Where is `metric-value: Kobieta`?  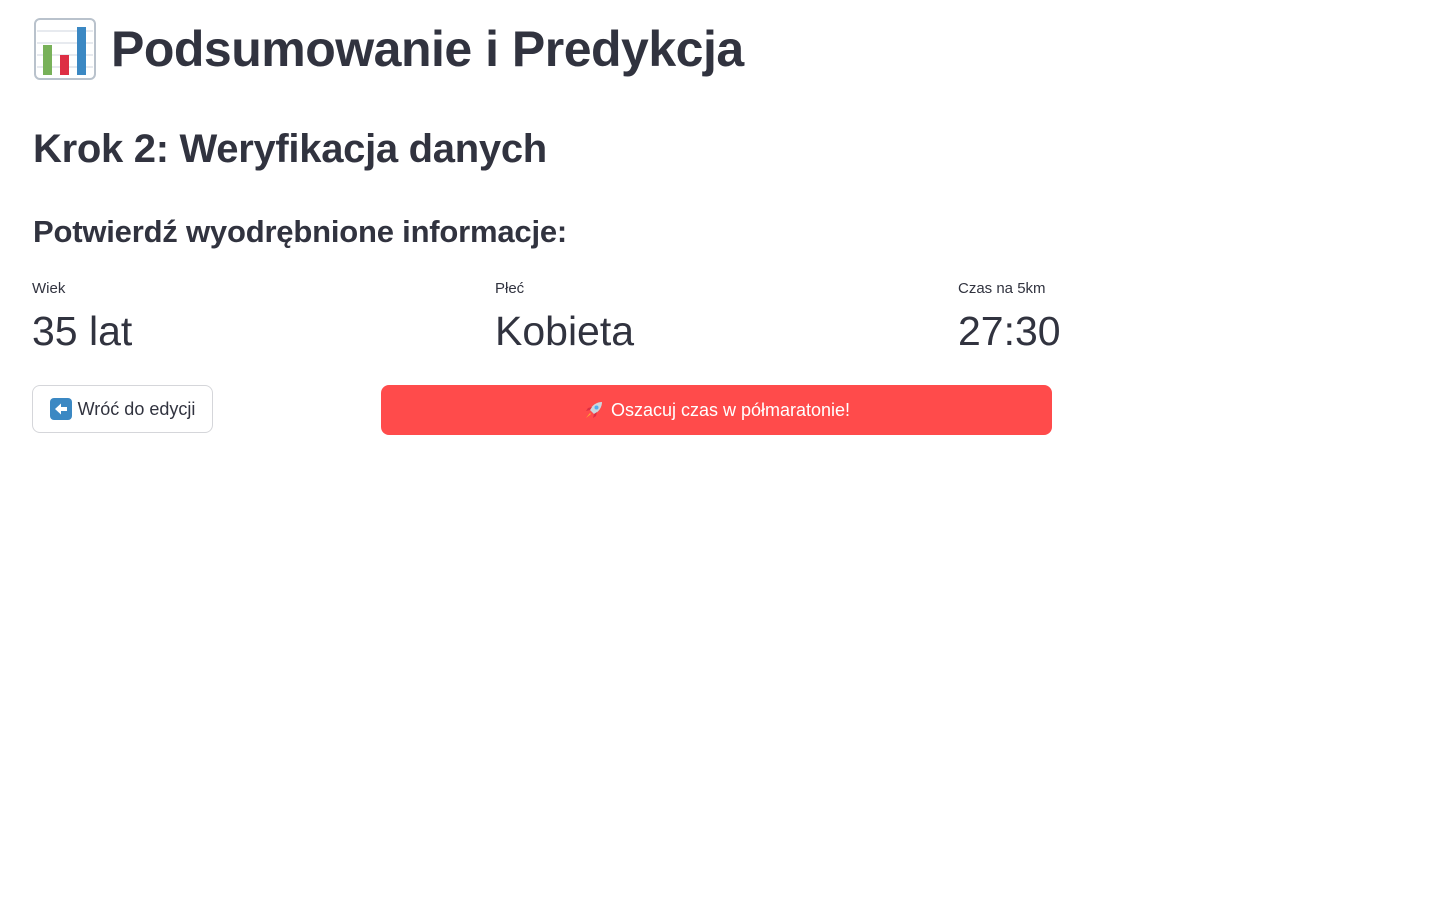
metric-value: Kobieta is located at coordinates (565, 331).